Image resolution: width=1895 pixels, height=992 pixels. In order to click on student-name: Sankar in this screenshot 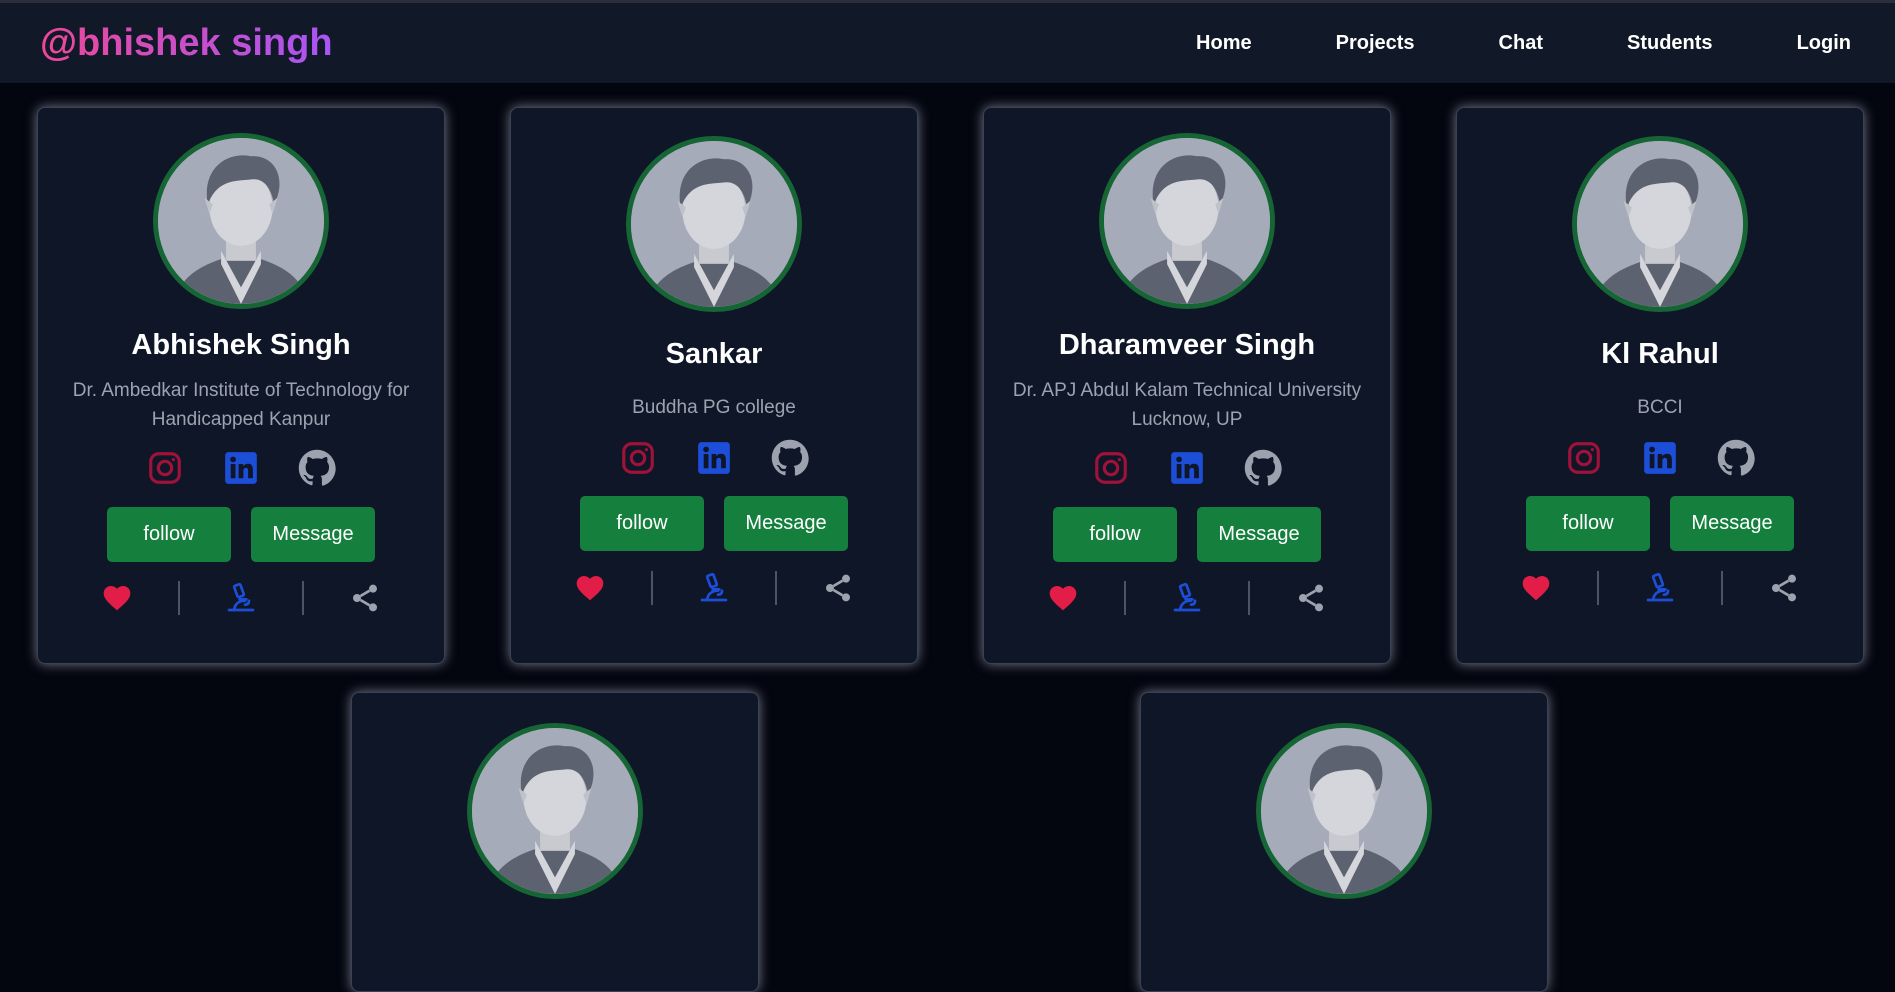, I will do `click(714, 354)`.